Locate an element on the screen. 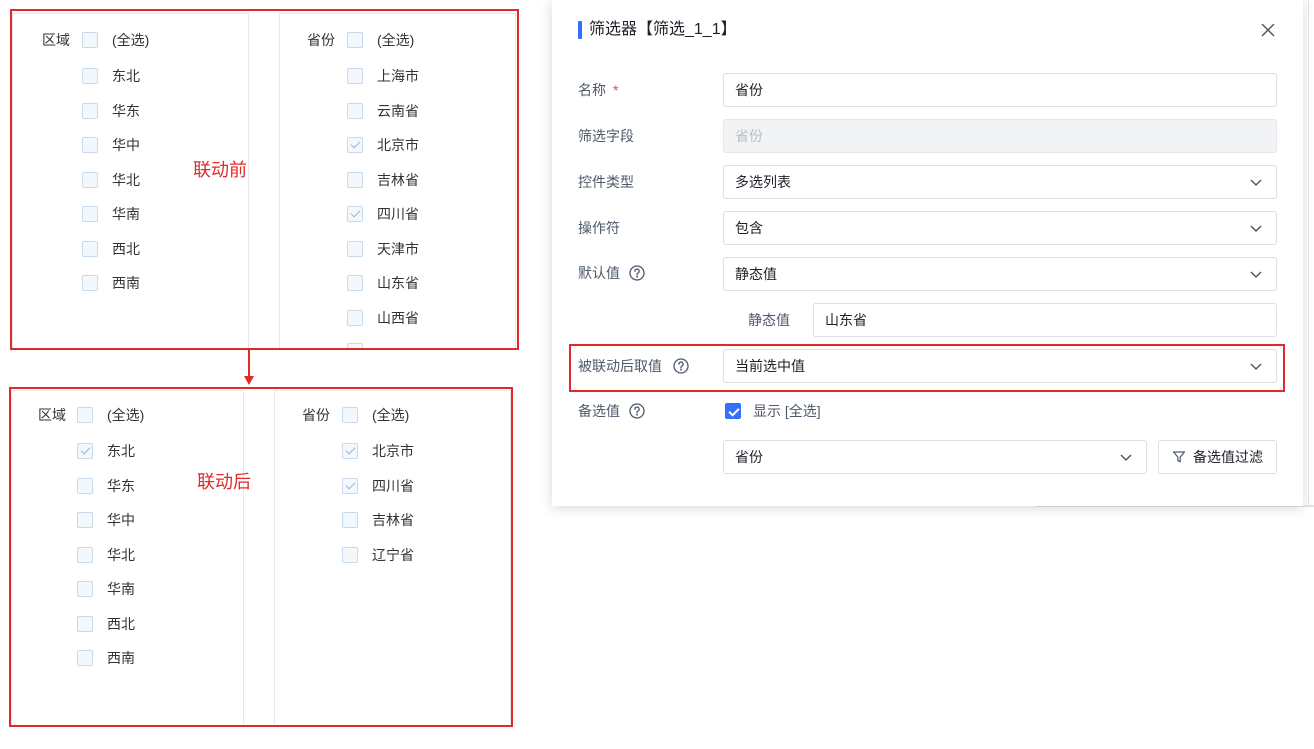 This screenshot has height=749, width=1314. option-label: 上海市 is located at coordinates (398, 76).